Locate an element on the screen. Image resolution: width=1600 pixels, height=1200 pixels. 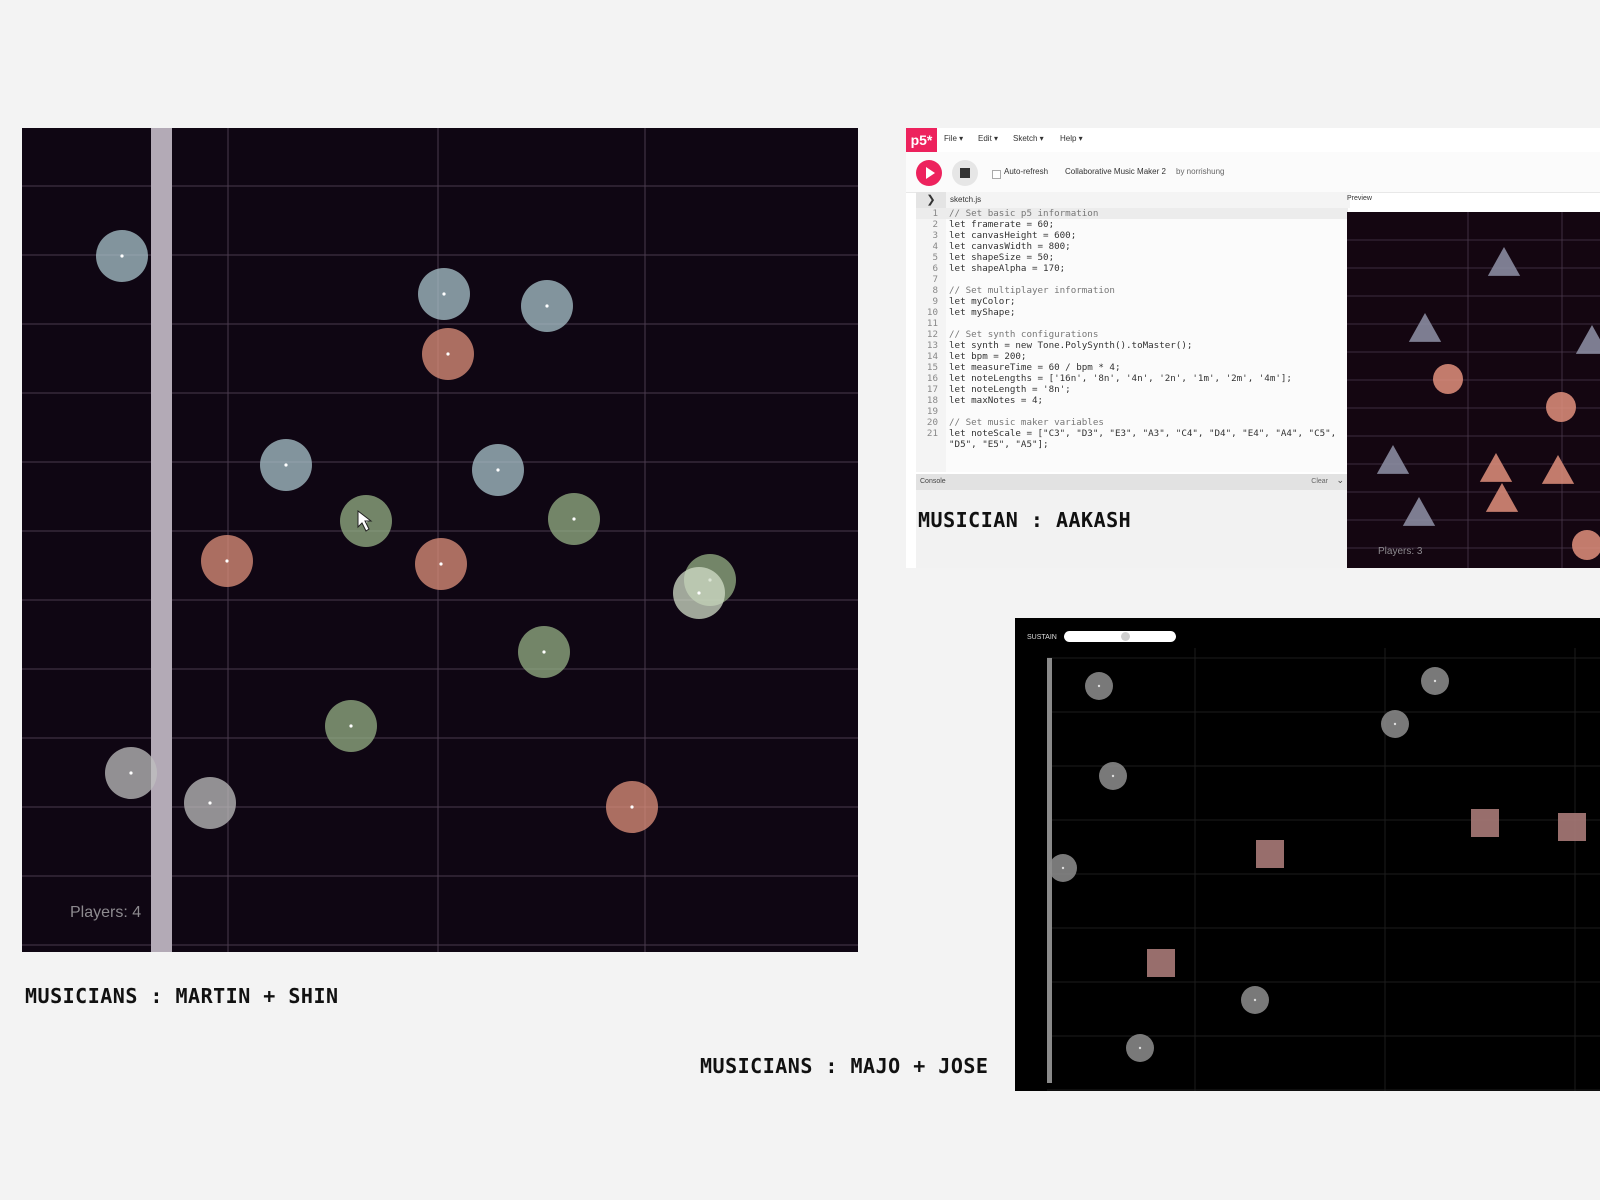
code-text: let measureTime = 60 / bpm * 4; is located at coordinates (1035, 367).